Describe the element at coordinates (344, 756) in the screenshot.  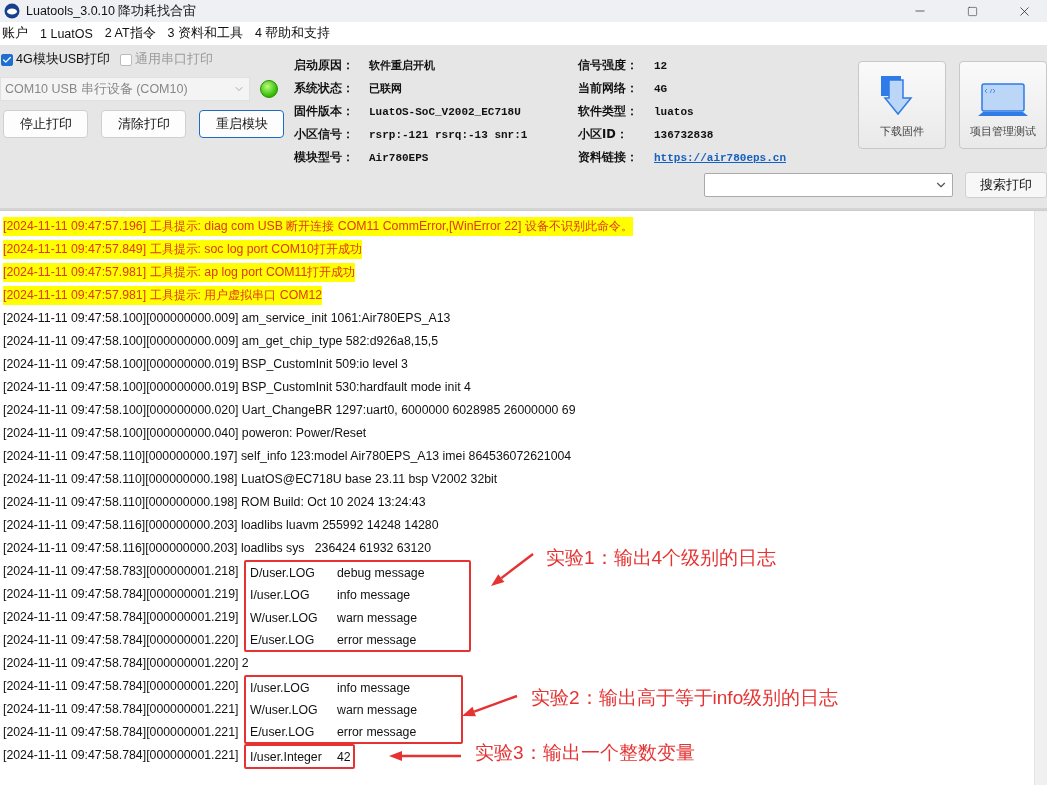
I see `log-message: 42` at that location.